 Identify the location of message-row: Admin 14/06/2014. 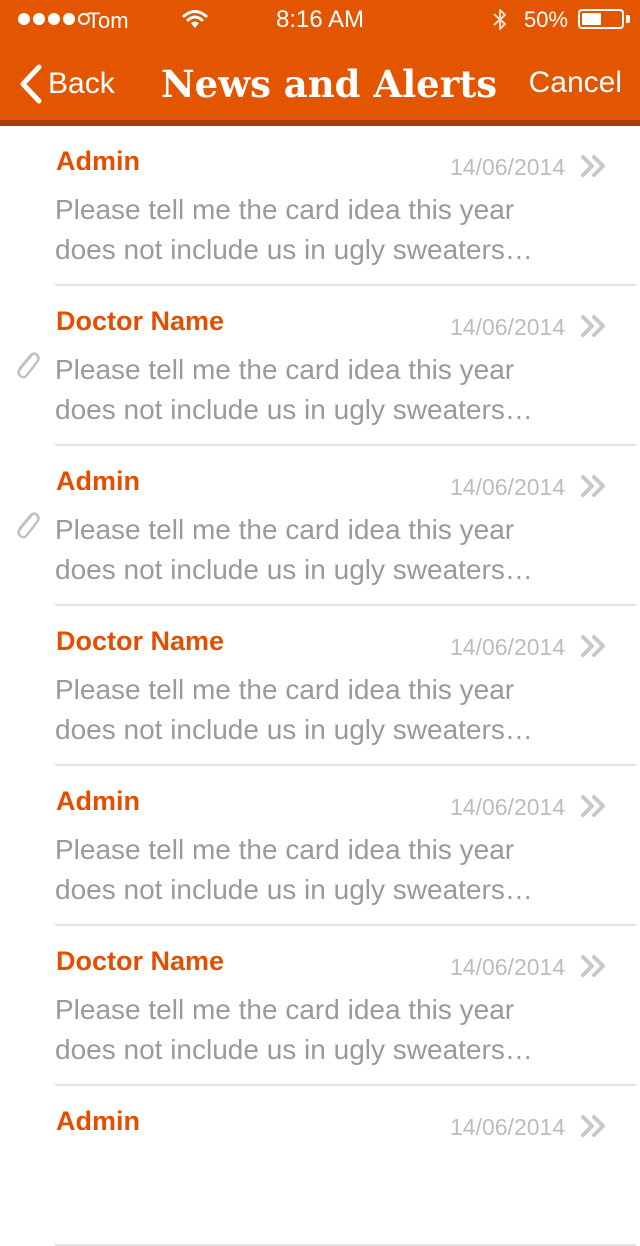
(320, 1166).